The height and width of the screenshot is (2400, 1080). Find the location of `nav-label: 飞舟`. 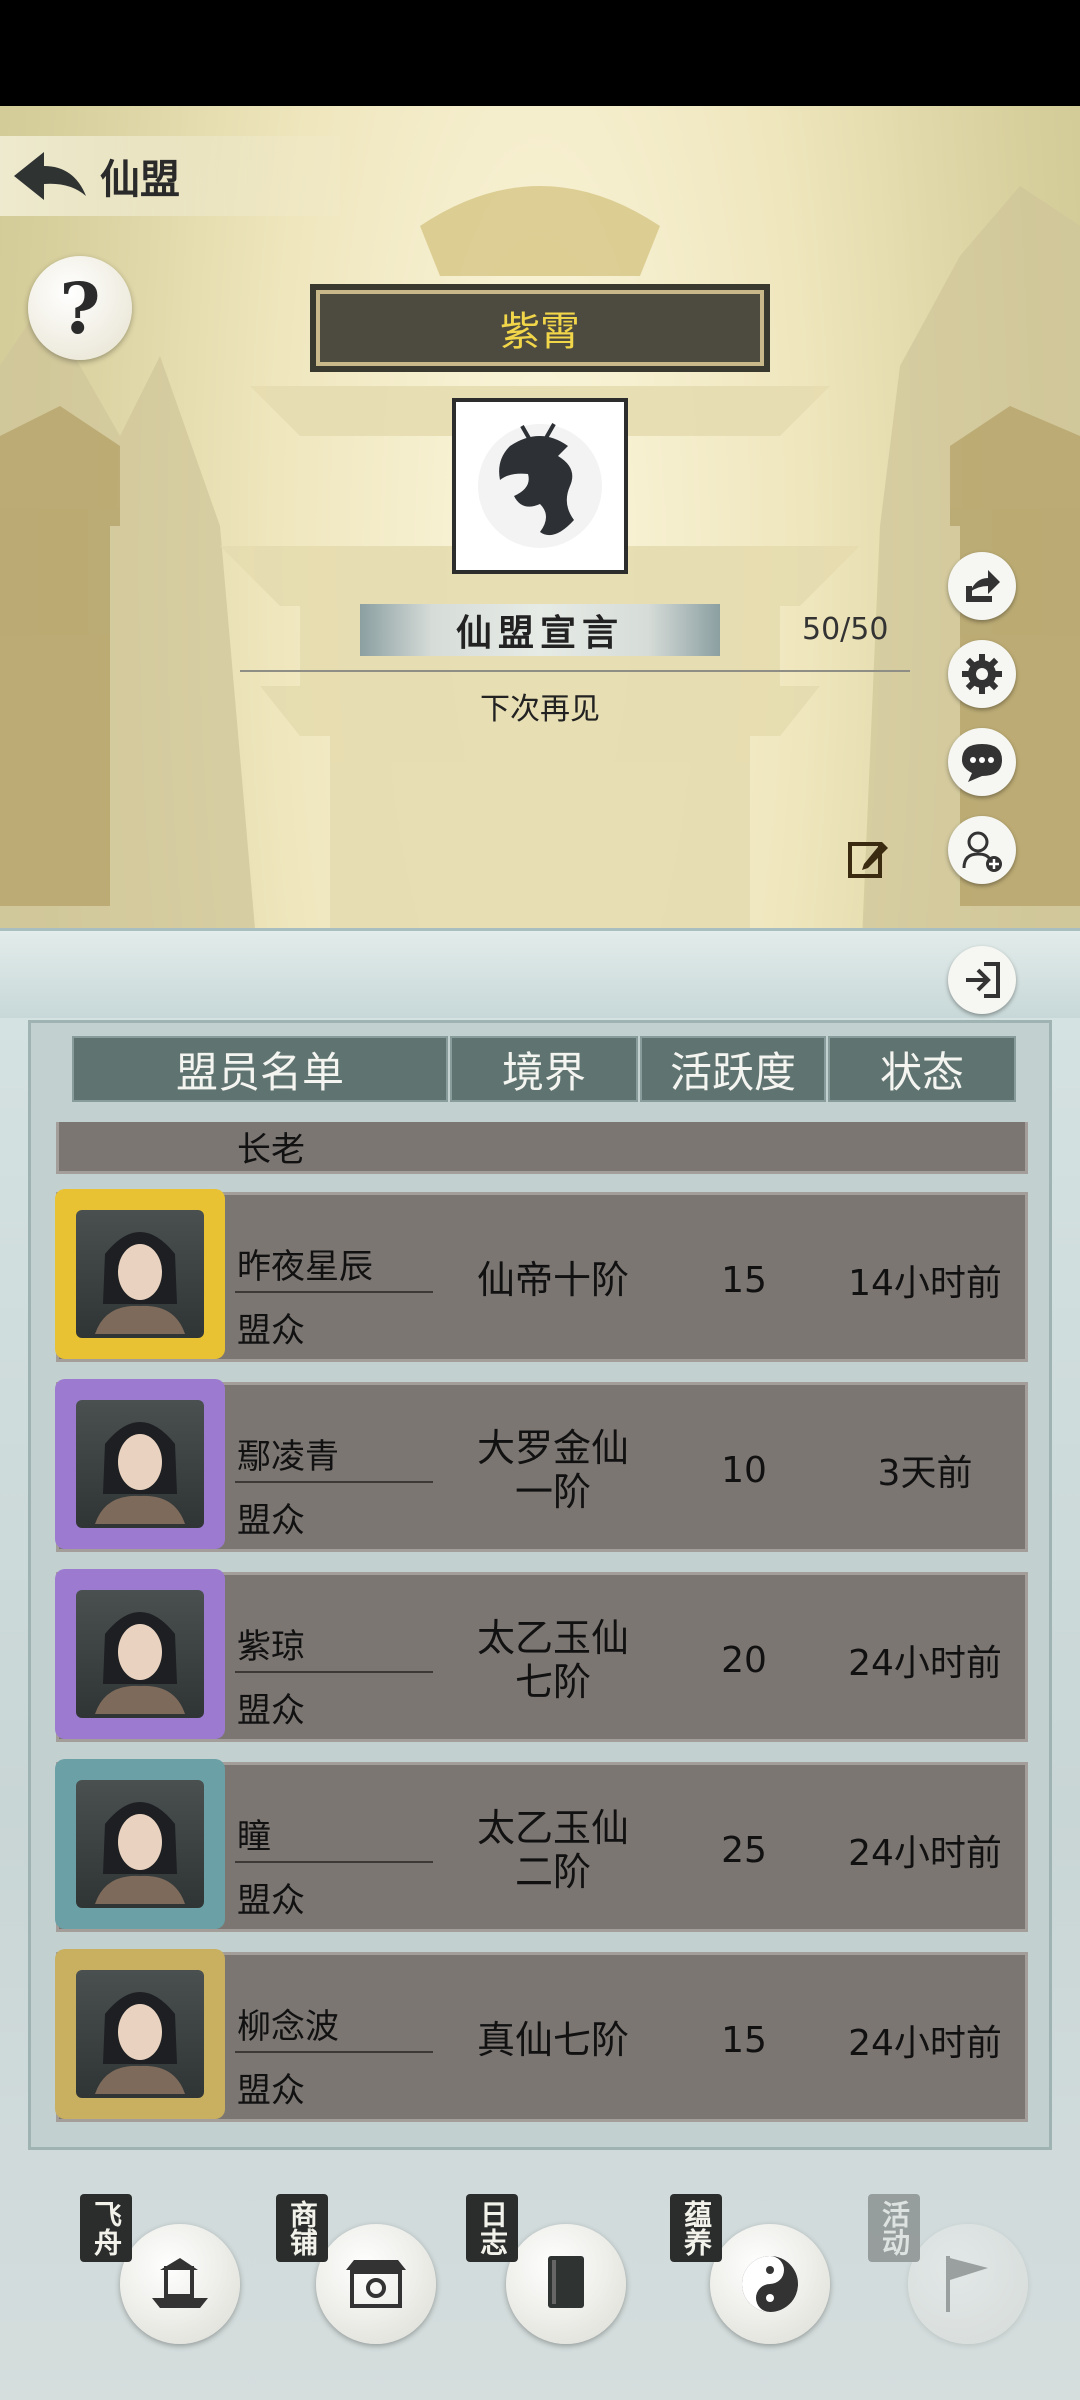

nav-label: 飞舟 is located at coordinates (106, 2228).